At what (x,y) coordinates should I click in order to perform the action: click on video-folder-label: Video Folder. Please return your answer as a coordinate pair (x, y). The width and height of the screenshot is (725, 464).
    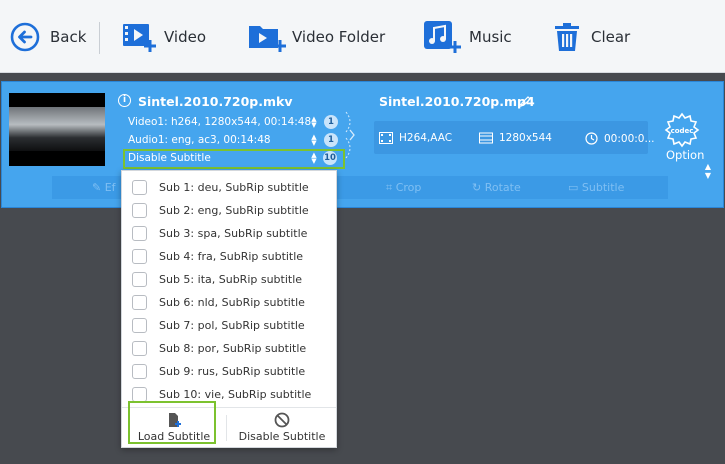
    Looking at the image, I should click on (339, 36).